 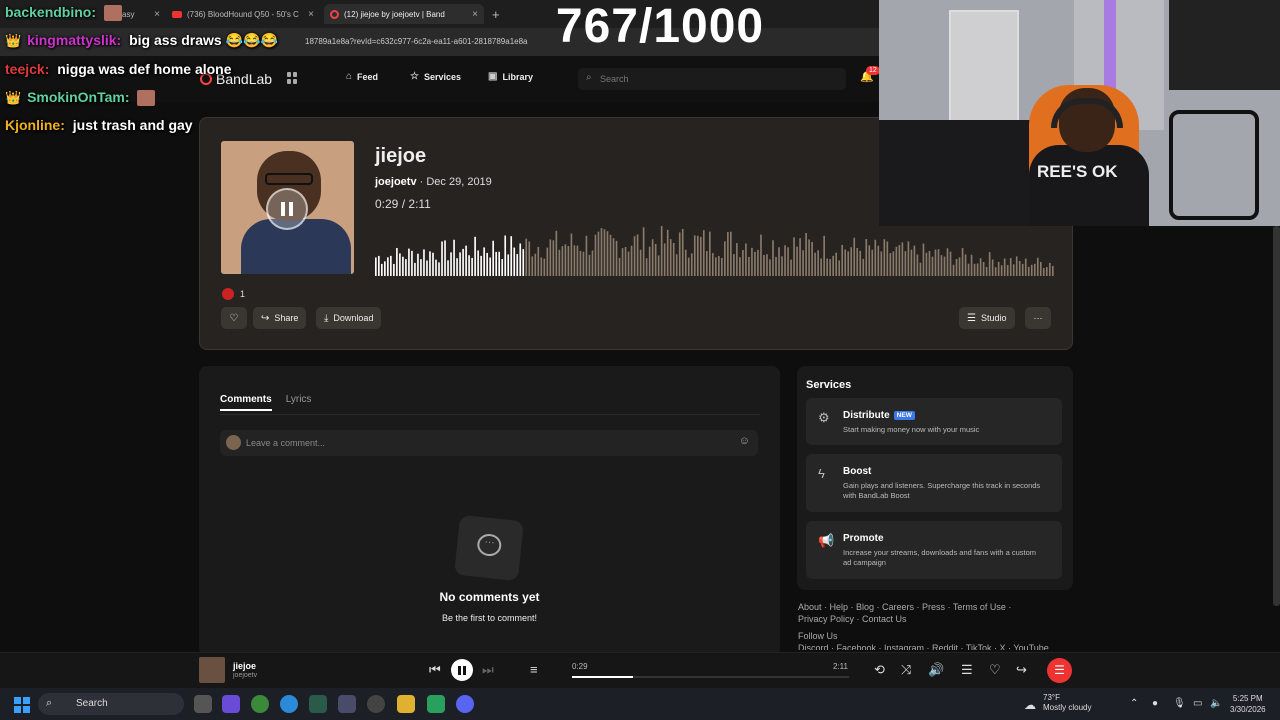 I want to click on queue-button: ☰, so click(x=1059, y=670).